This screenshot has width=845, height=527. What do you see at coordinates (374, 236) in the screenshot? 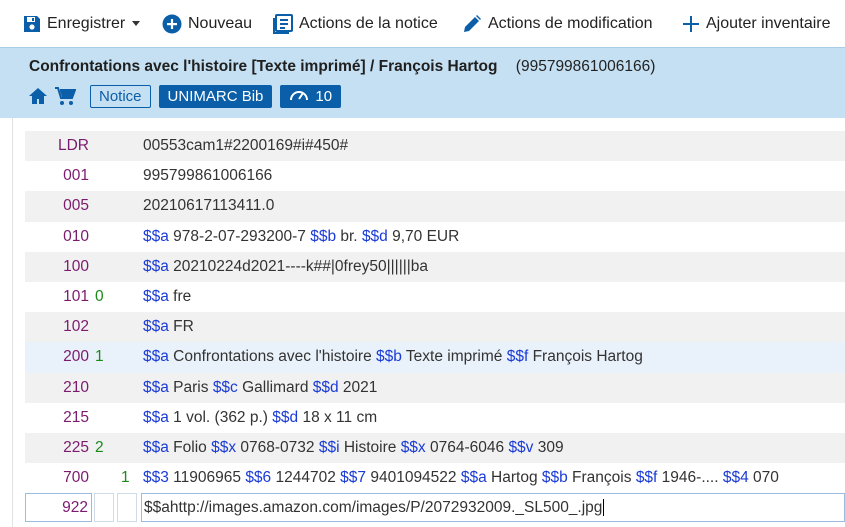
I see `subfield-code: $$d` at bounding box center [374, 236].